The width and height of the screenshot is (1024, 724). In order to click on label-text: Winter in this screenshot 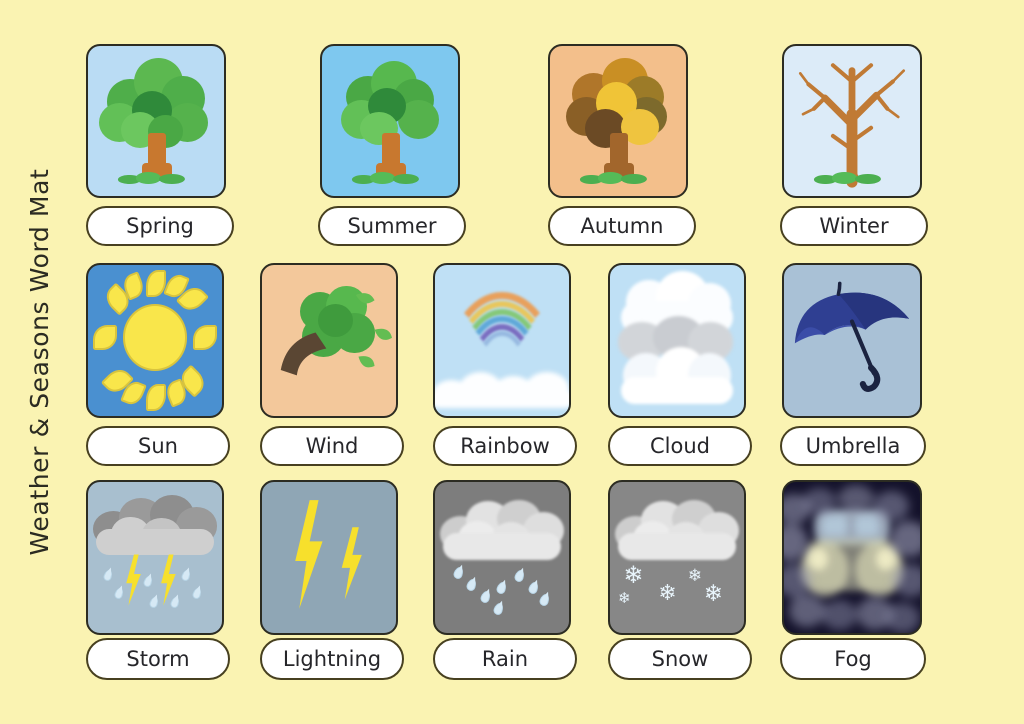, I will do `click(854, 226)`.